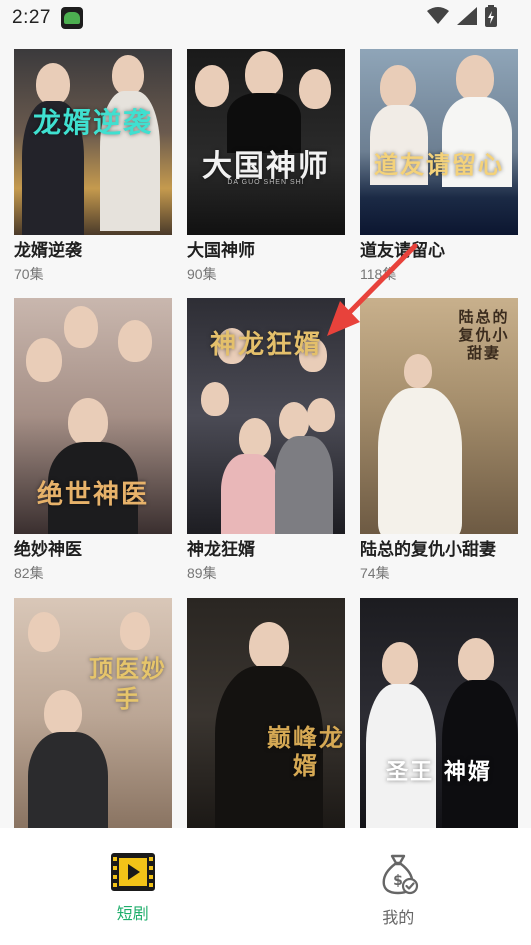 Image resolution: width=531 pixels, height=945 pixels. What do you see at coordinates (93, 142) in the screenshot?
I see `drama-poster: 龙婿逆袭` at bounding box center [93, 142].